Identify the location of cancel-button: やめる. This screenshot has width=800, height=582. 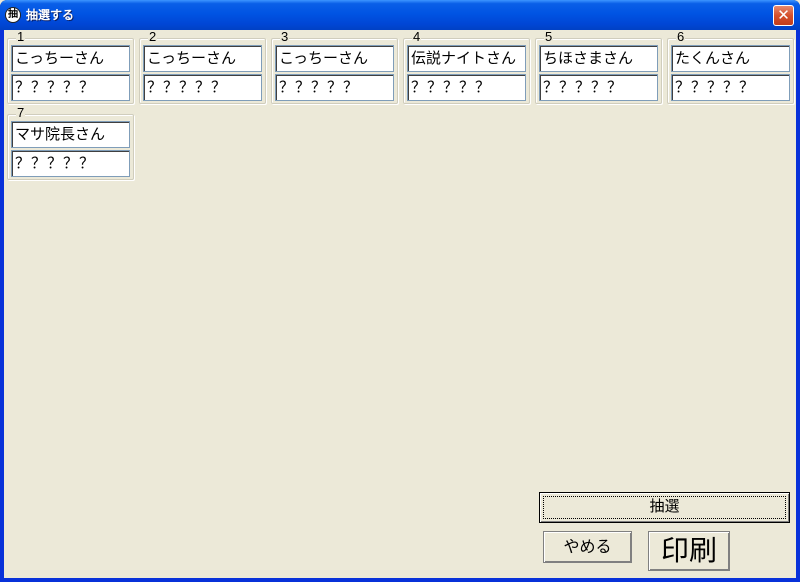
(587, 547).